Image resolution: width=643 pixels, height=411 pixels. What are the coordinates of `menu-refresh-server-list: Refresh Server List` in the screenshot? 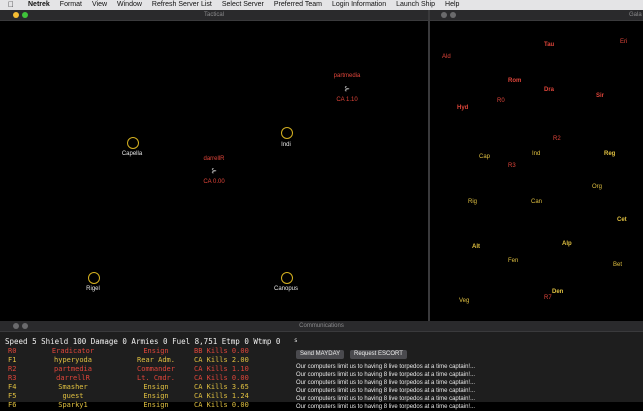 It's located at (182, 5).